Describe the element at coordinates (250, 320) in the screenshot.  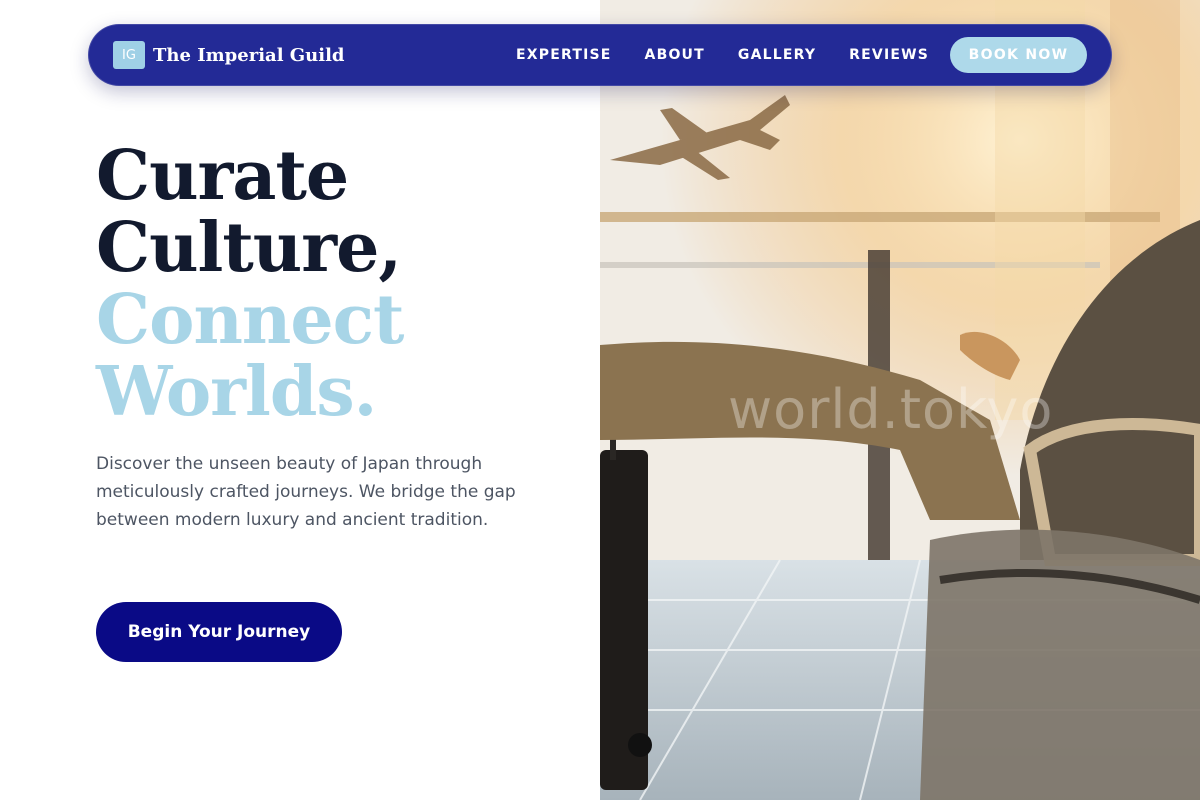
I see `hero-title-line-3: Connect` at that location.